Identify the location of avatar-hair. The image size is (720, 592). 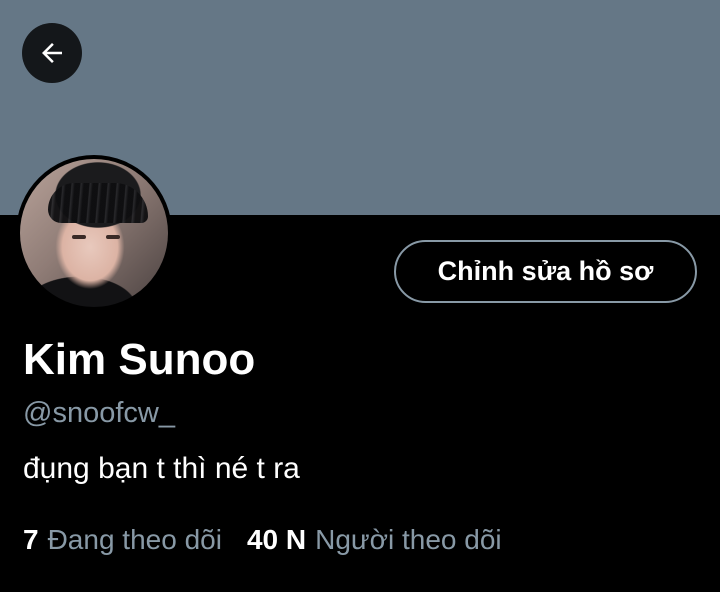
(98, 203).